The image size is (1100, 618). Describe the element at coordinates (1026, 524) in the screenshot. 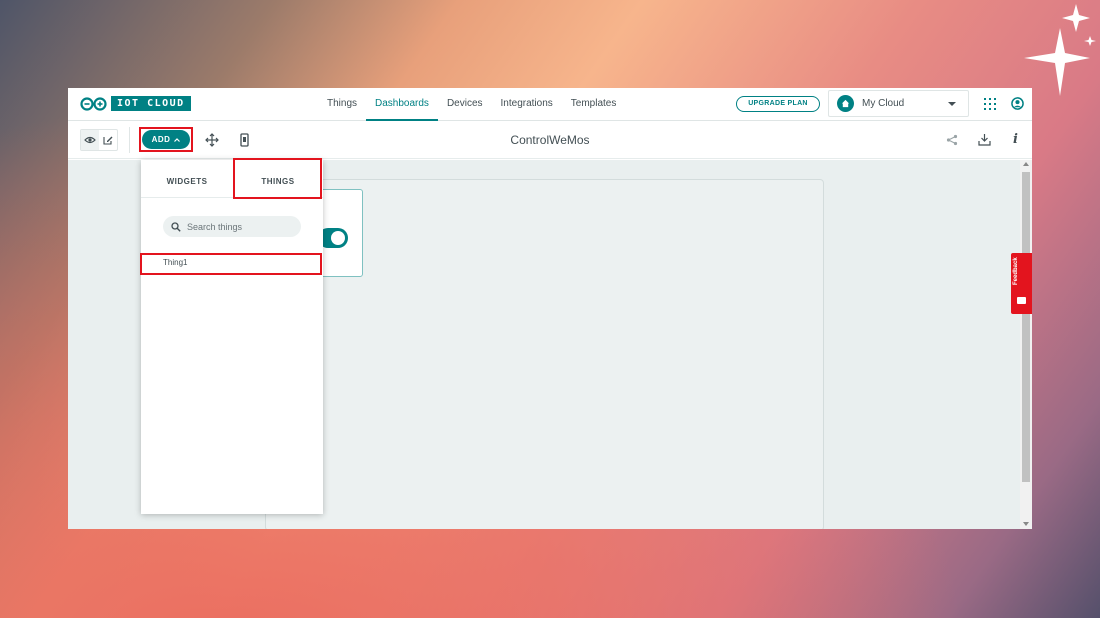

I see `scroll-down-icon` at that location.